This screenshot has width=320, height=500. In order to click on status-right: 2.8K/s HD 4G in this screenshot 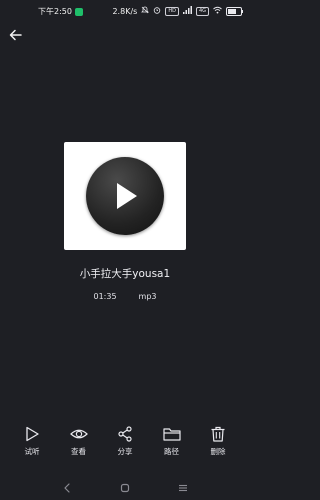, I will do `click(177, 11)`.